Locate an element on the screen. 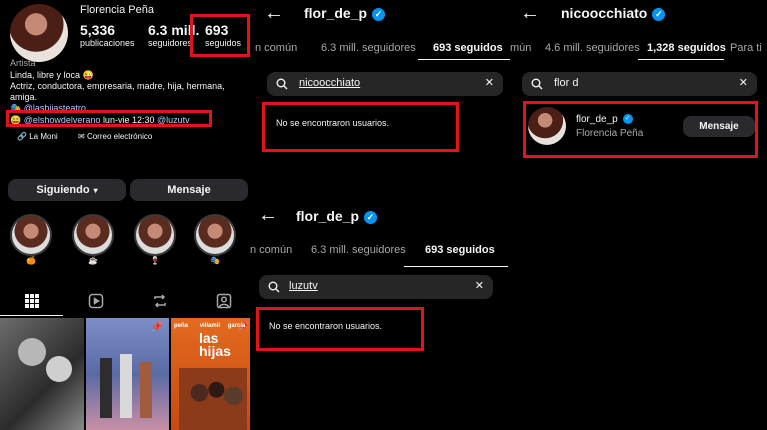 The image size is (767, 430). contact-email: ✉ Correo electrónico is located at coordinates (115, 136).